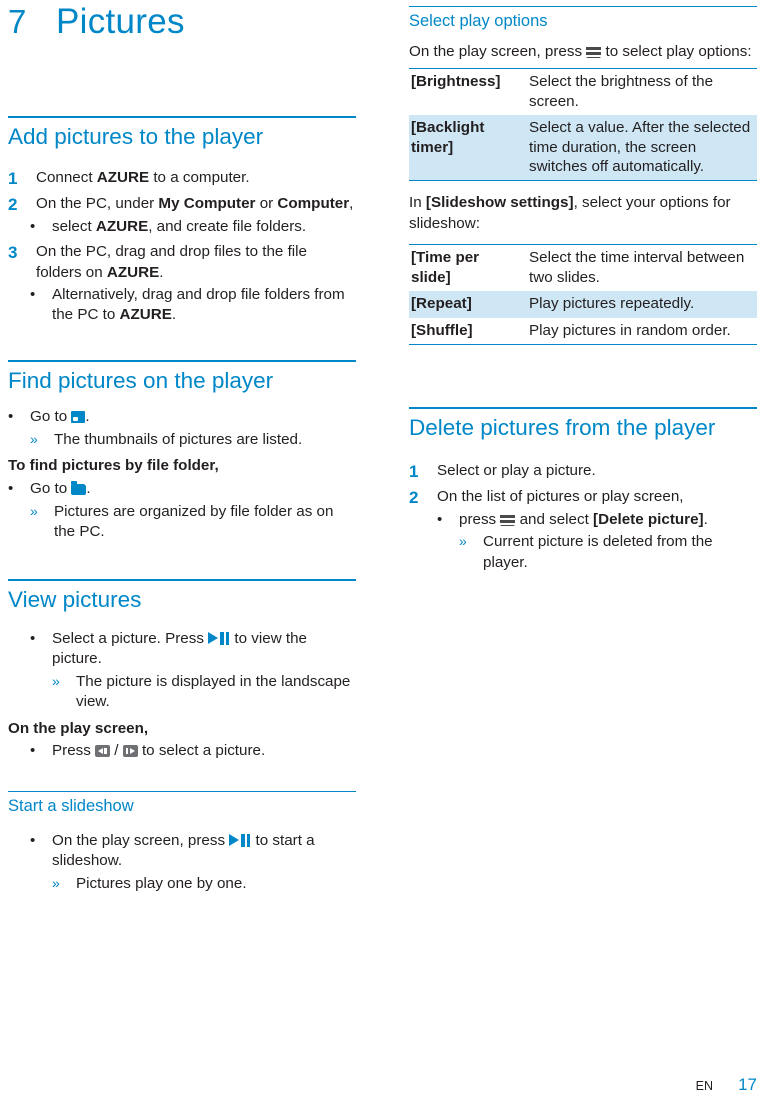 The width and height of the screenshot is (765, 1113). I want to click on bullet-text: Press / to select a picture., so click(204, 751).